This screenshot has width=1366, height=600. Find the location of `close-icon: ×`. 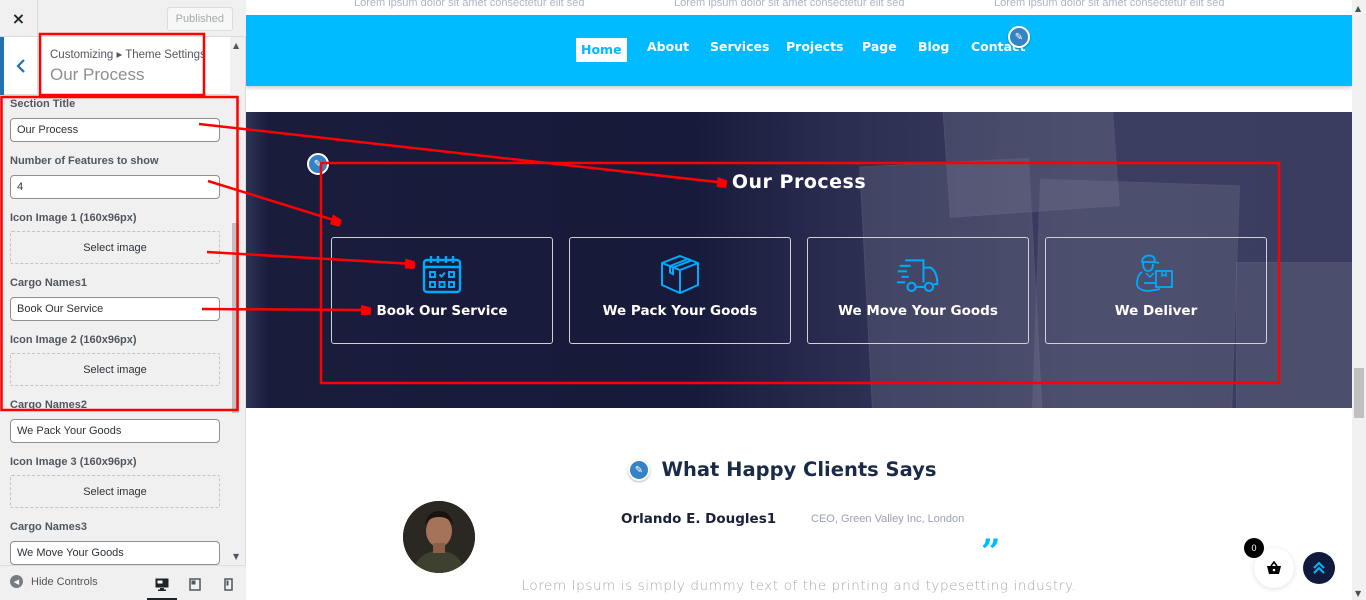

close-icon: × is located at coordinates (18, 18).